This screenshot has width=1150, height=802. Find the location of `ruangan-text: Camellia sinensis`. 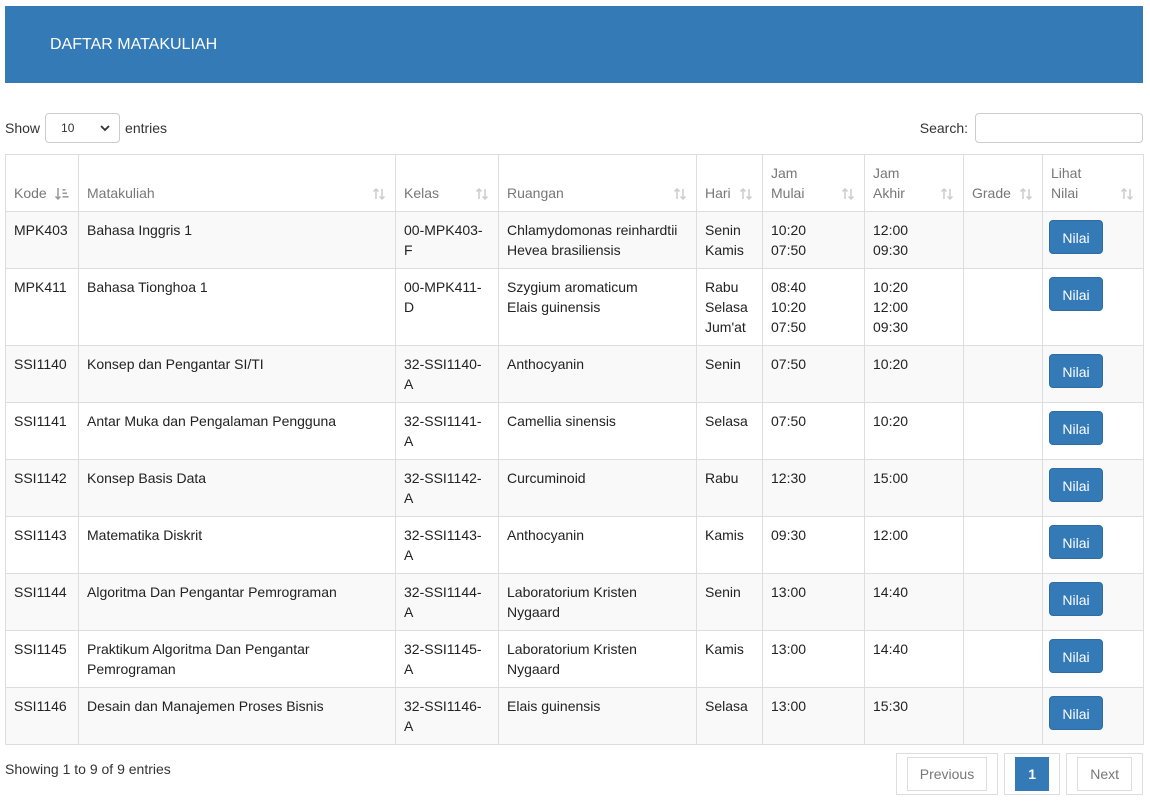

ruangan-text: Camellia sinensis is located at coordinates (561, 421).